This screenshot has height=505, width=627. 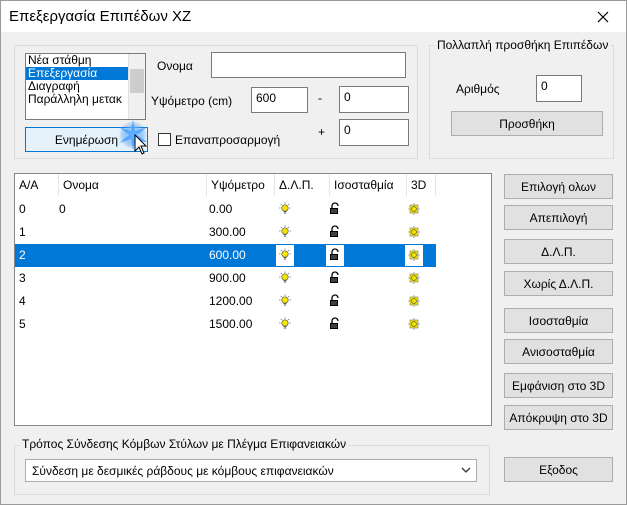 What do you see at coordinates (22, 278) in the screenshot?
I see `row-aa: 3` at bounding box center [22, 278].